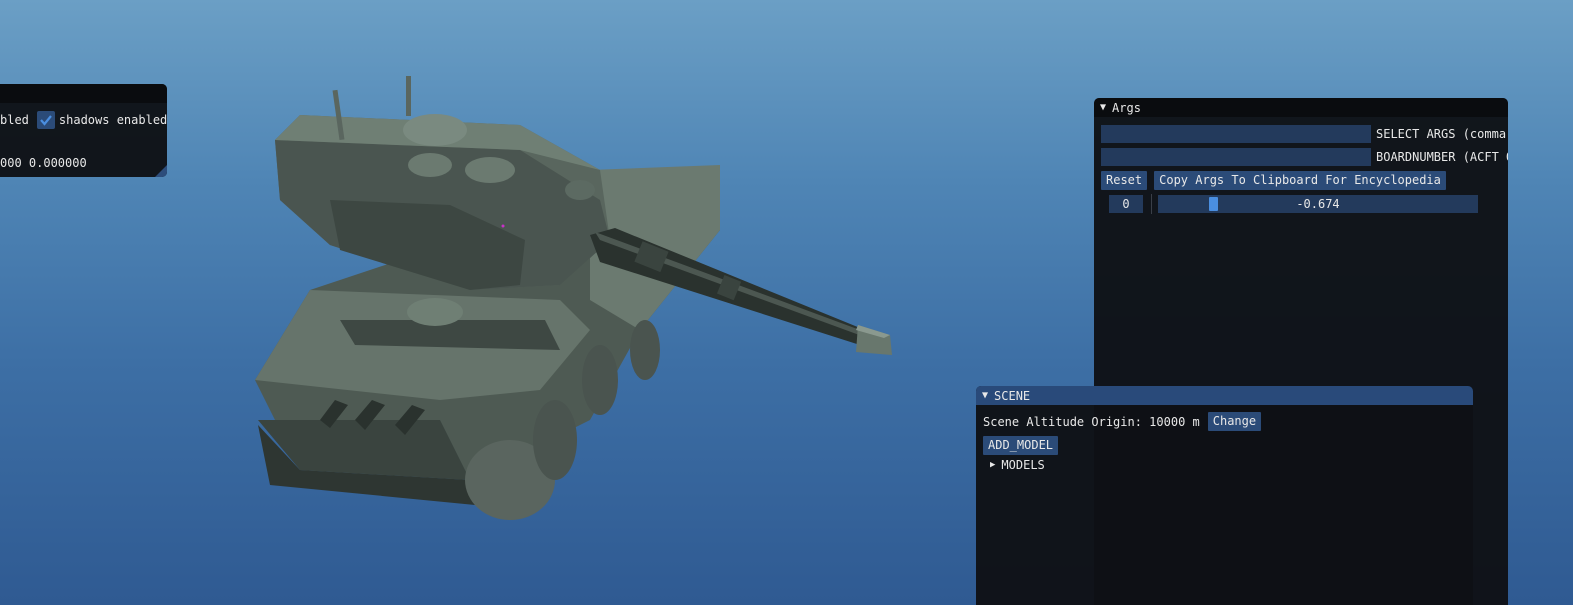  I want to click on boardnumber-label: BOARDNUMBER (ACFT ON, so click(1442, 157).